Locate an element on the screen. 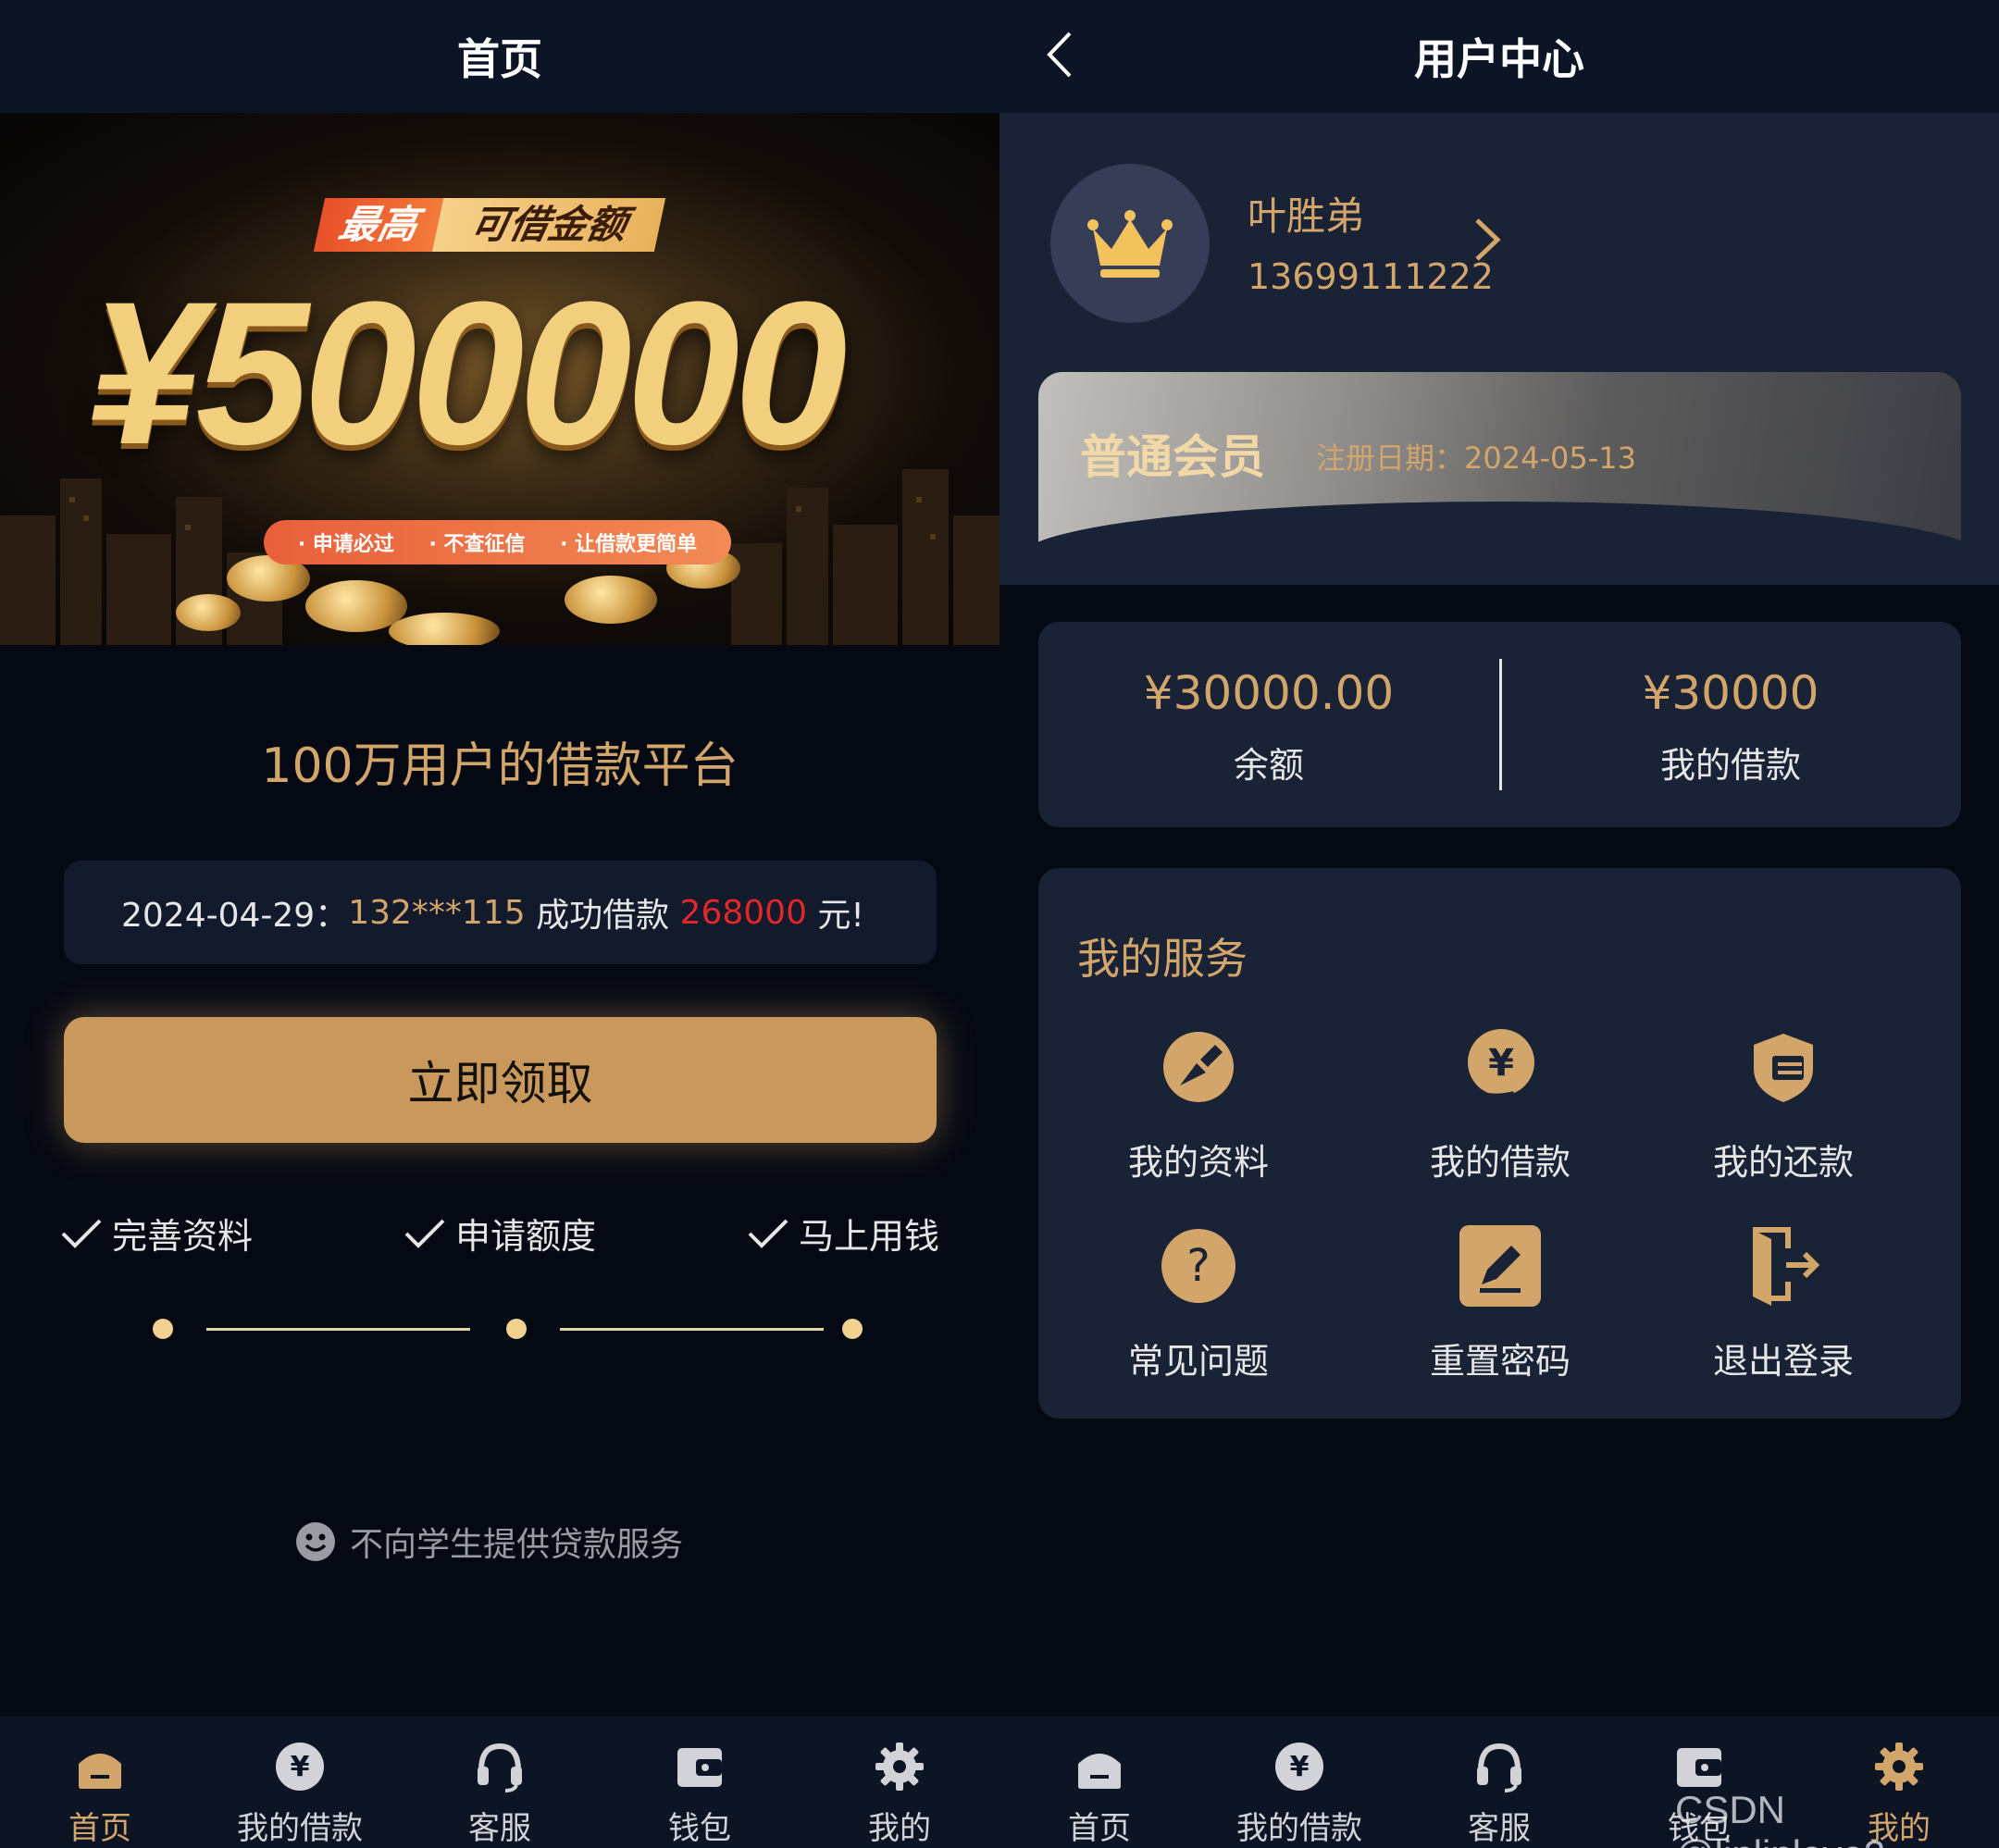 The width and height of the screenshot is (1999, 1848). claim-button: 立即领取 is located at coordinates (500, 1080).